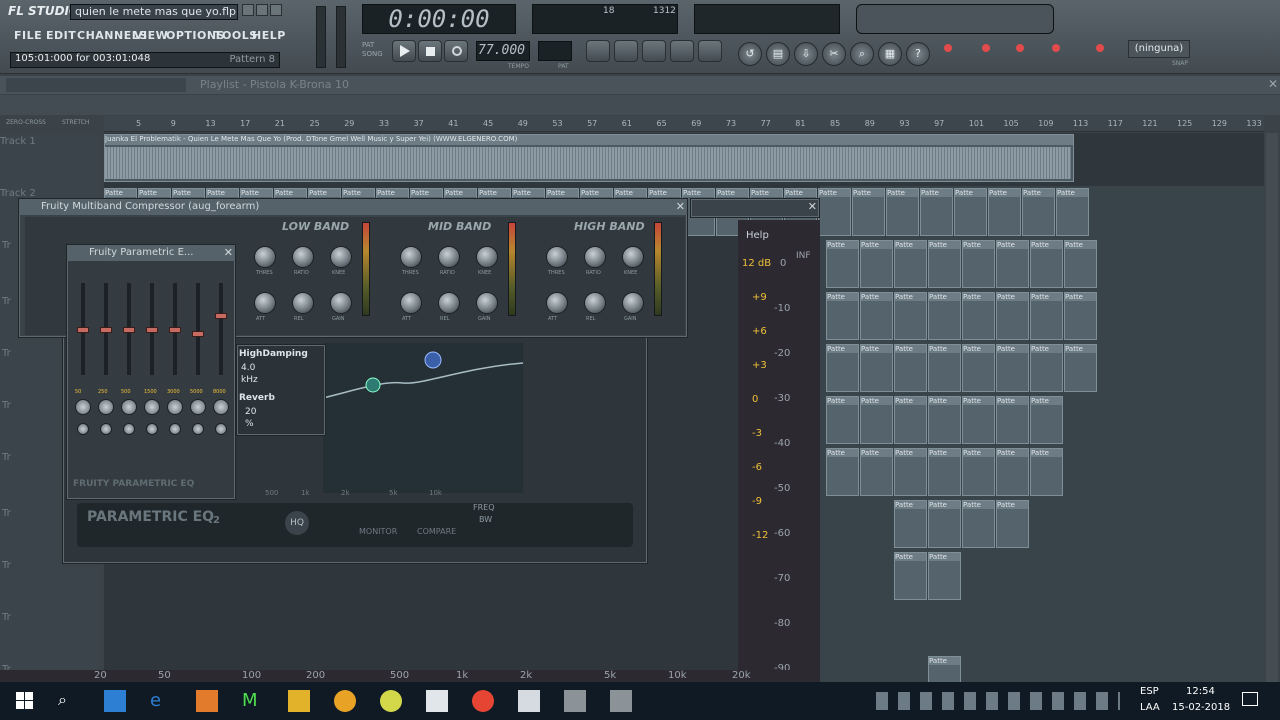 The height and width of the screenshot is (720, 1280). Describe the element at coordinates (26, 122) in the screenshot. I see `zero-cross-toggle: ZERO-CROSS` at that location.